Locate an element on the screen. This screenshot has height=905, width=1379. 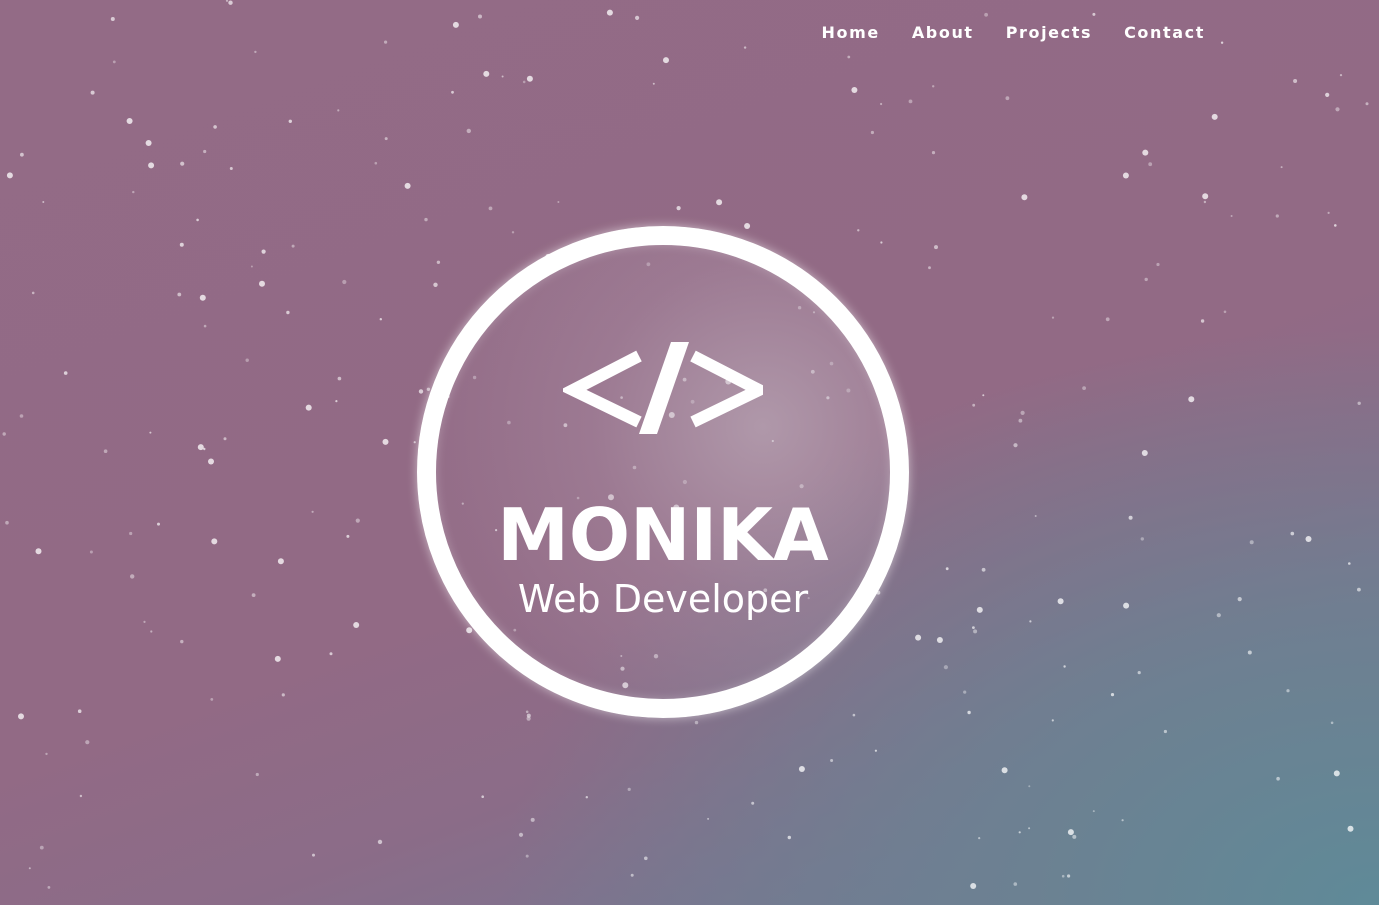
nav-link-contact: Contact is located at coordinates (1164, 33).